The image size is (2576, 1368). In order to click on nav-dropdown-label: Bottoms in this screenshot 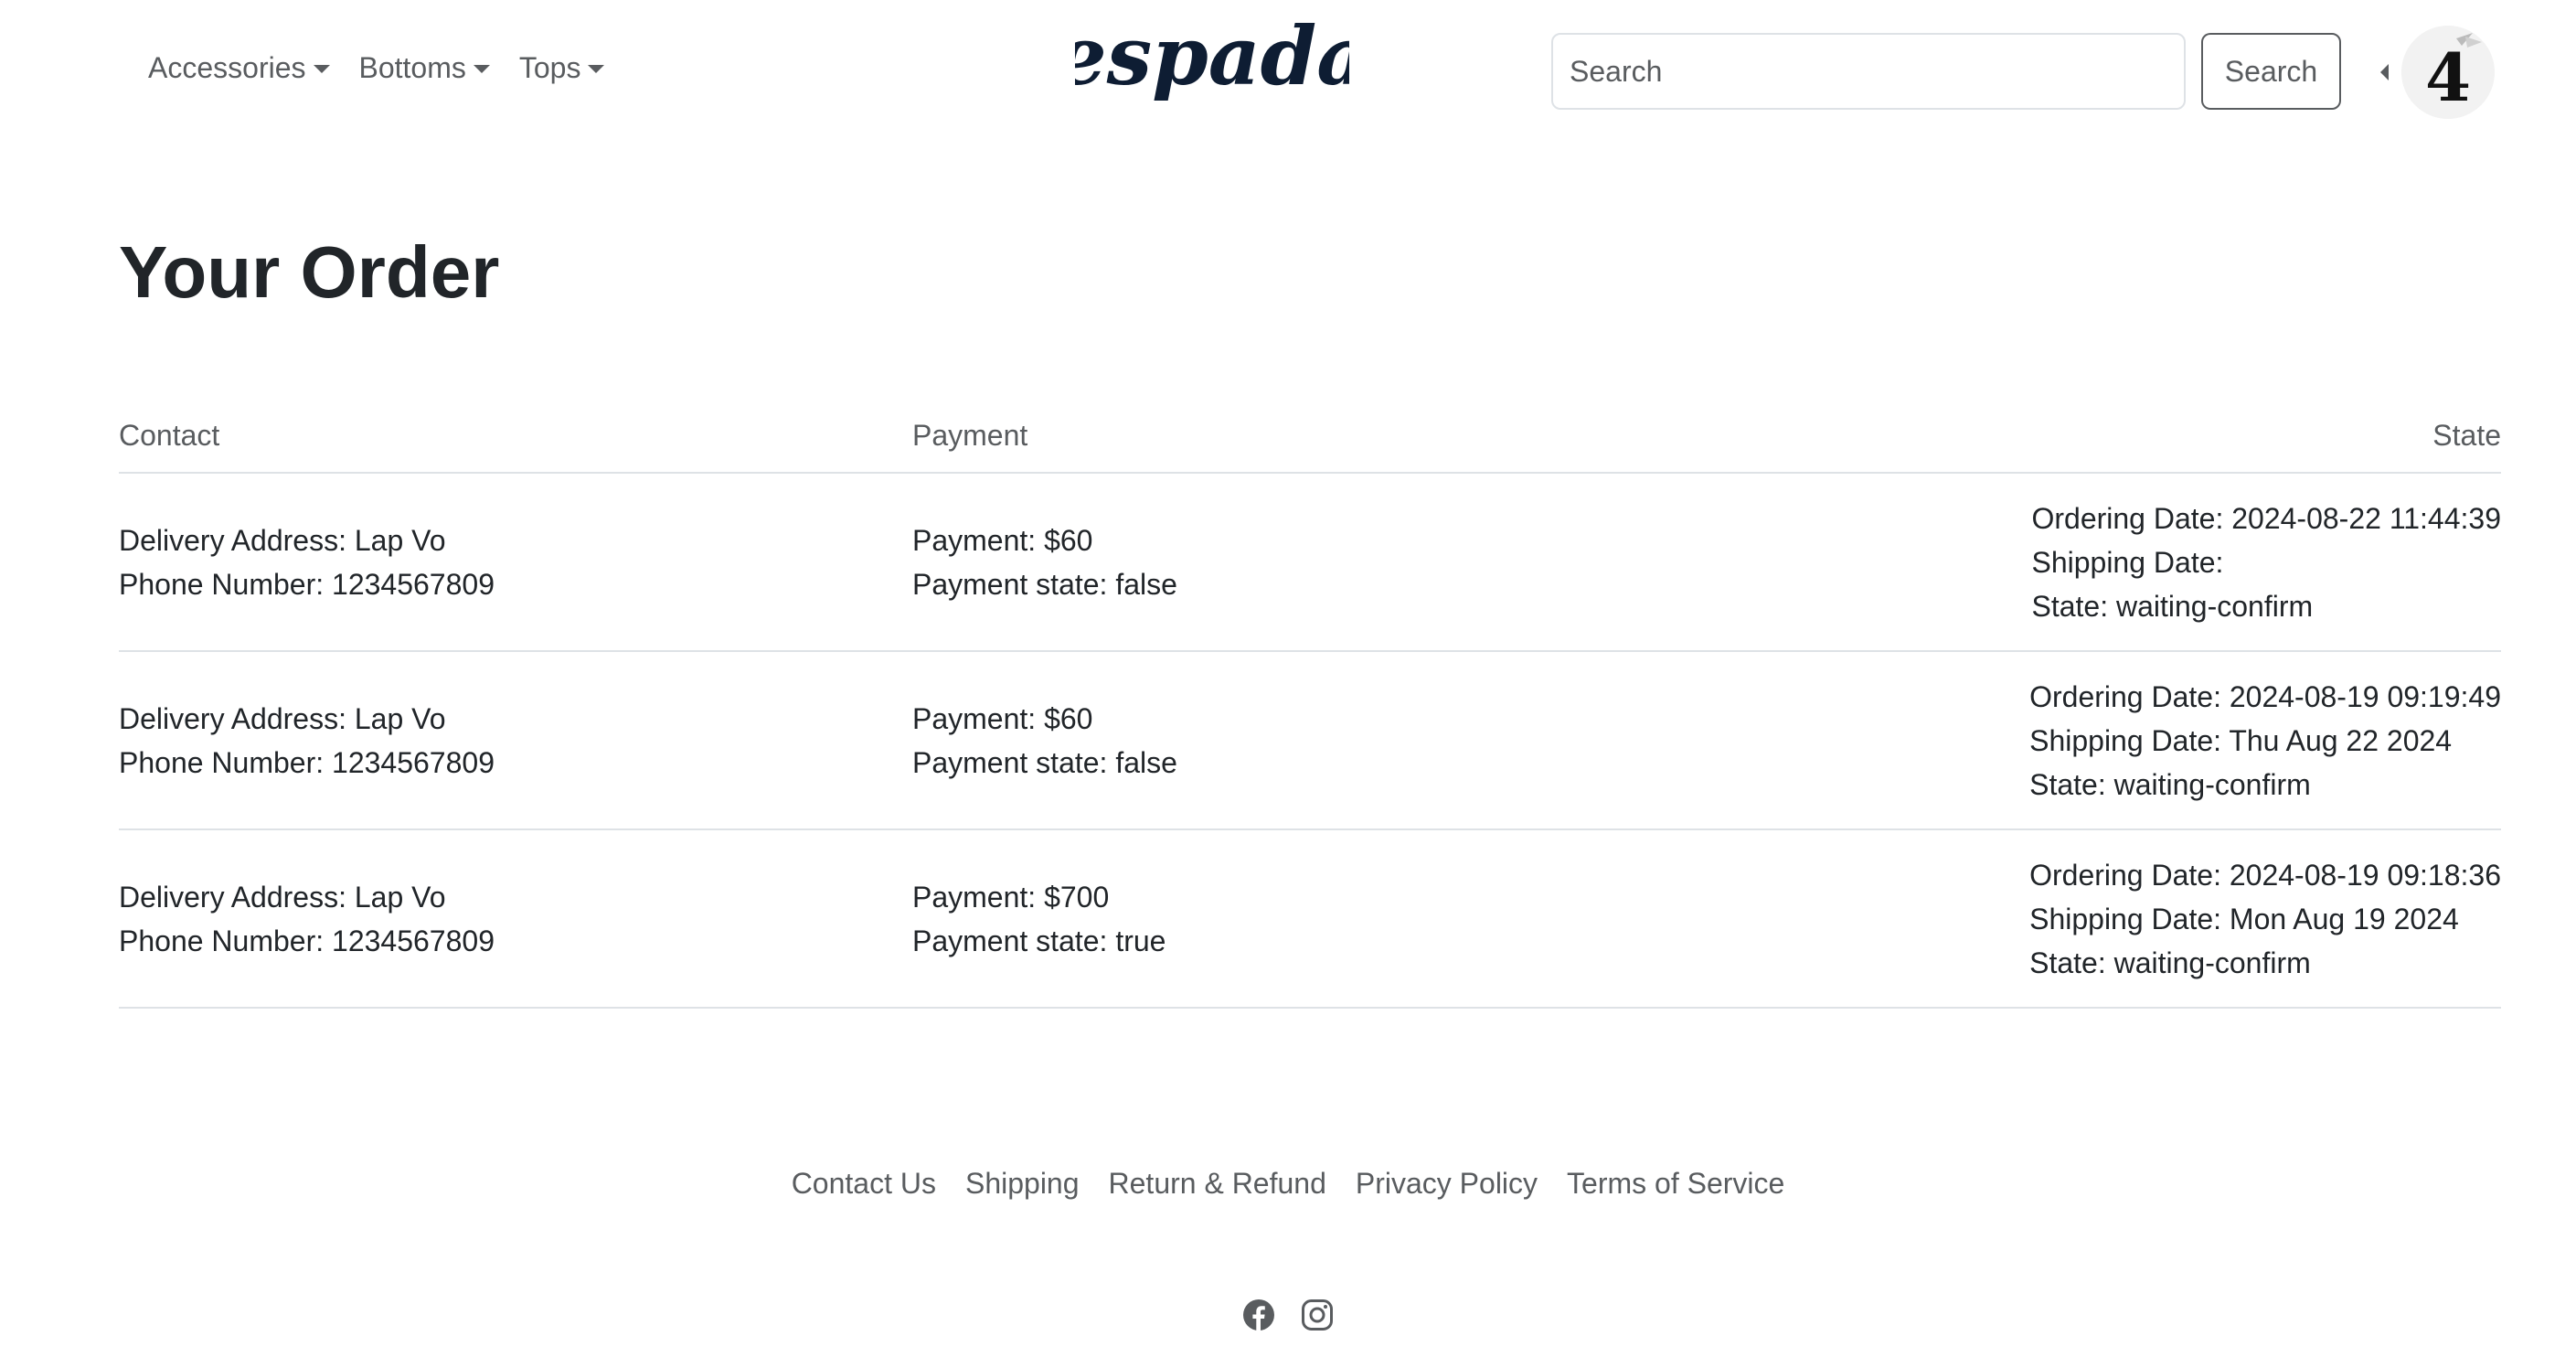, I will do `click(412, 67)`.